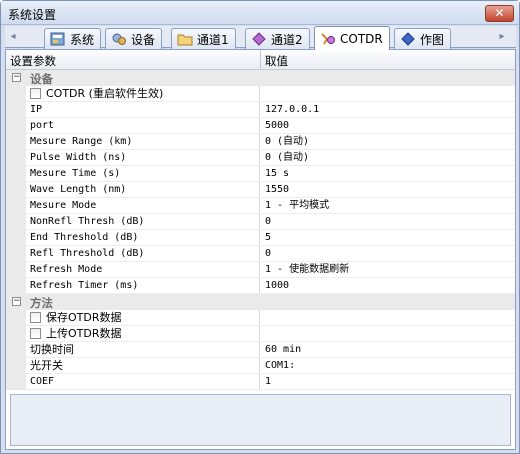 The image size is (520, 454). What do you see at coordinates (388, 350) in the screenshot?
I see `property-value: 60 min` at bounding box center [388, 350].